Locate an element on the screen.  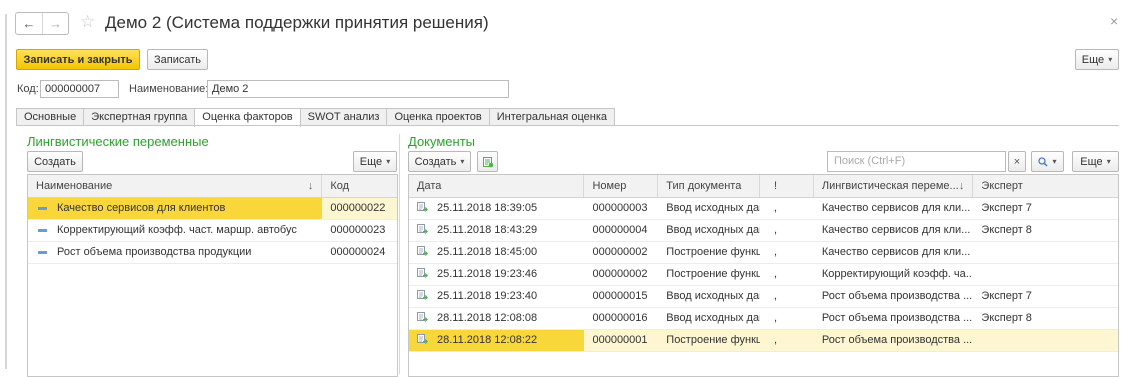
row-date: 25.11.2018 18:39:05 is located at coordinates (487, 208).